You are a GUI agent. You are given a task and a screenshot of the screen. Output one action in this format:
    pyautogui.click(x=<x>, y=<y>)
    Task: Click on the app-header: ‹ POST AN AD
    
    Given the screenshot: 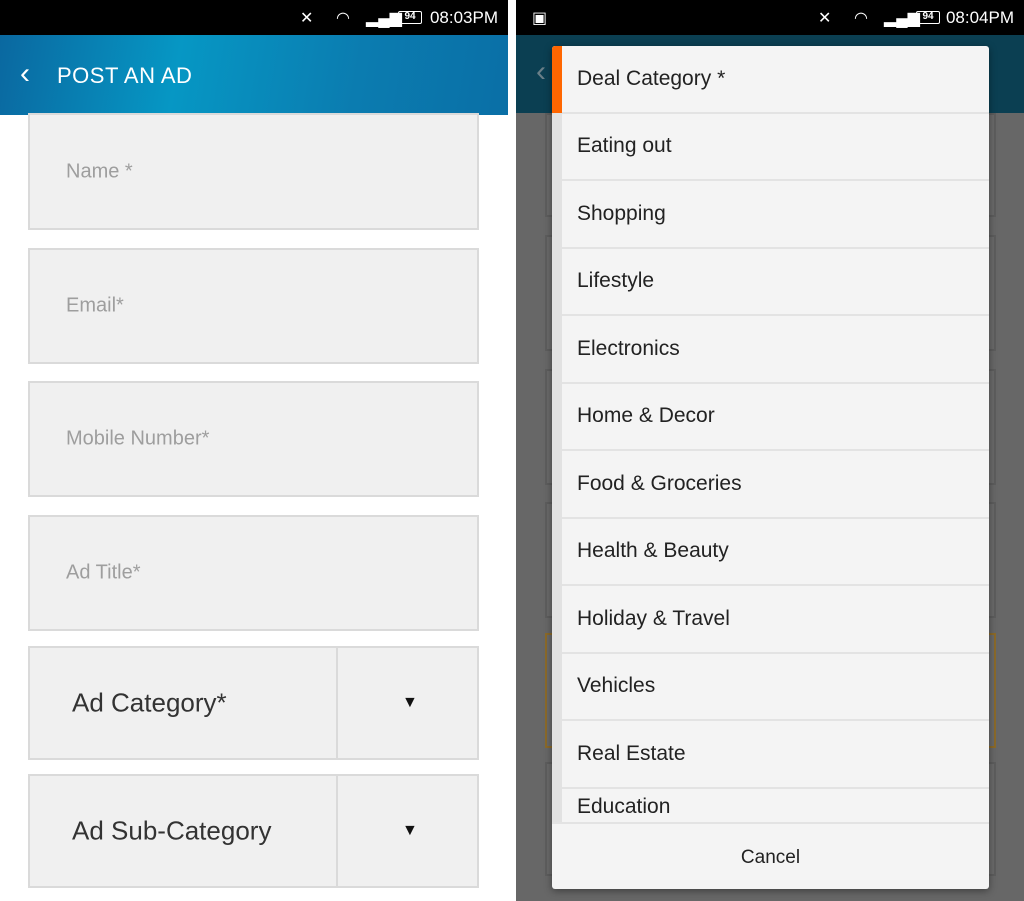 What is the action you would take?
    pyautogui.click(x=254, y=75)
    